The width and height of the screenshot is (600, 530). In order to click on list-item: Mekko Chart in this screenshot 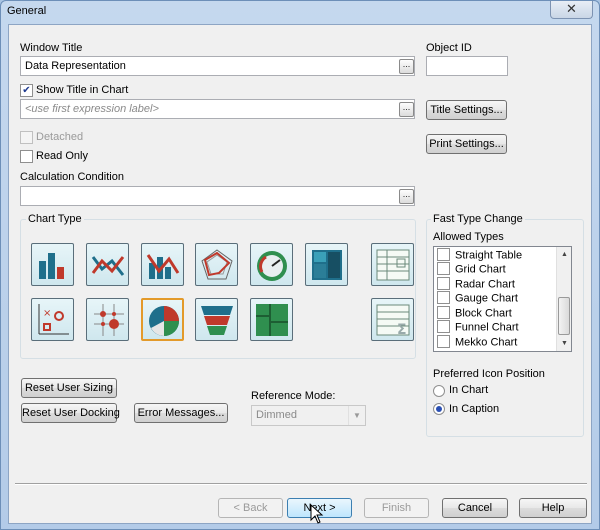, I will do `click(477, 342)`.